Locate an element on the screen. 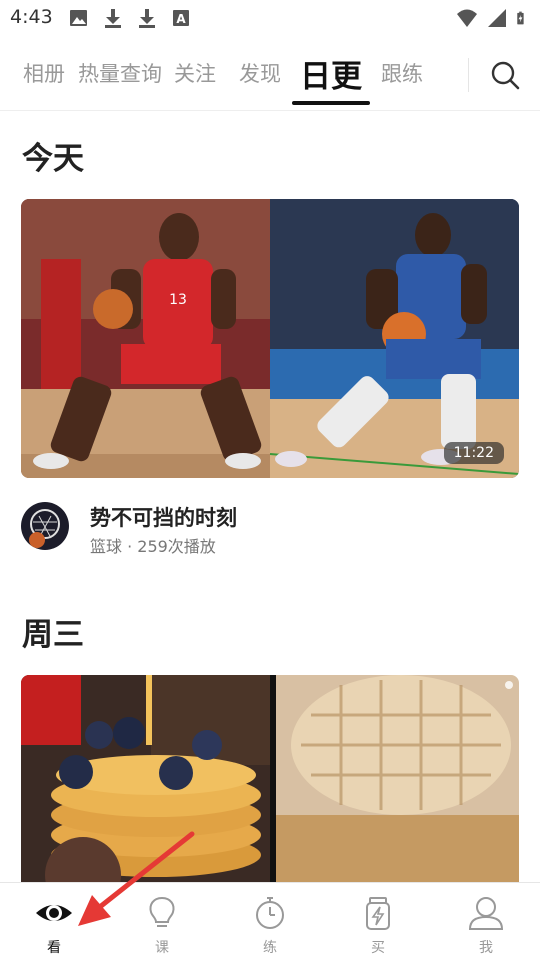 The height and width of the screenshot is (961, 540). bottom-nav-label: 买 is located at coordinates (378, 948).